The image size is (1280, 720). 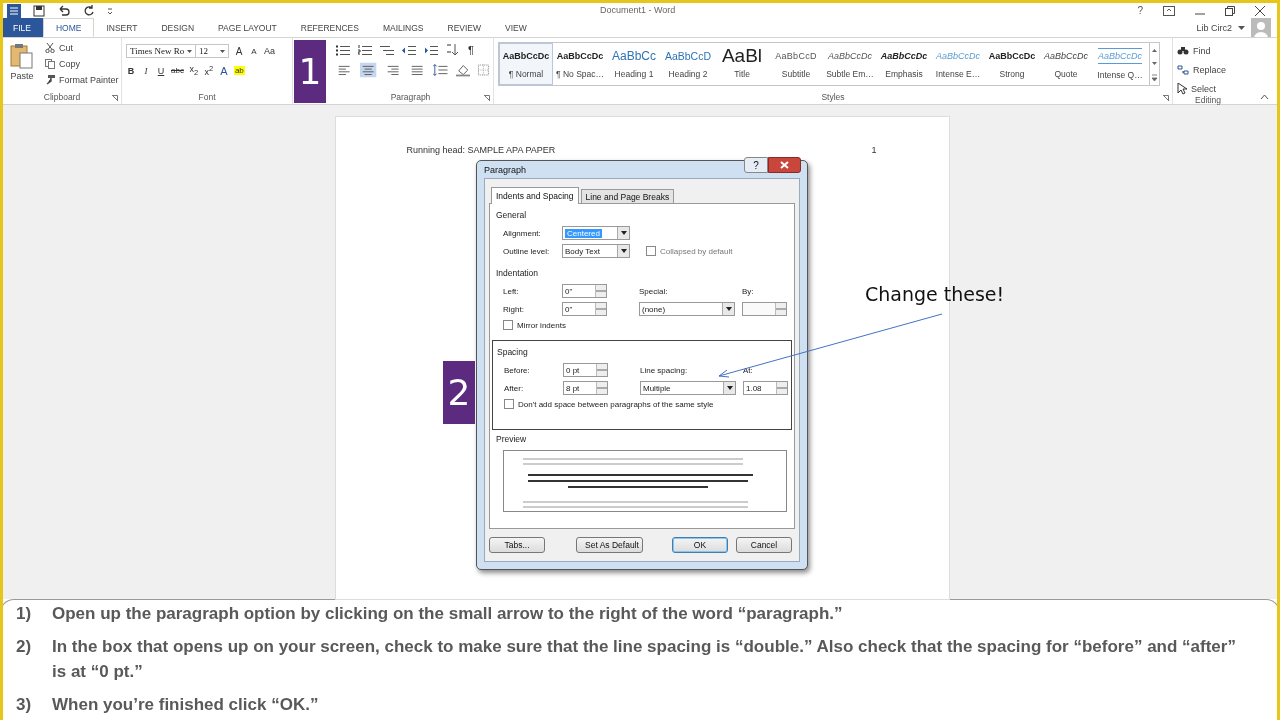 I want to click on line-spacing-dropdown: Multiple, so click(x=688, y=388).